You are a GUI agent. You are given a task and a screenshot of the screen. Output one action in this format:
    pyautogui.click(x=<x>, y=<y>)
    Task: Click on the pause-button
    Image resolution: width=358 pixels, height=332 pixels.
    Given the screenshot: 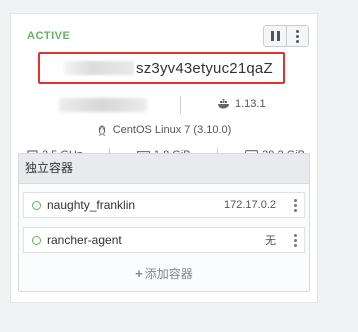 What is the action you would take?
    pyautogui.click(x=275, y=36)
    